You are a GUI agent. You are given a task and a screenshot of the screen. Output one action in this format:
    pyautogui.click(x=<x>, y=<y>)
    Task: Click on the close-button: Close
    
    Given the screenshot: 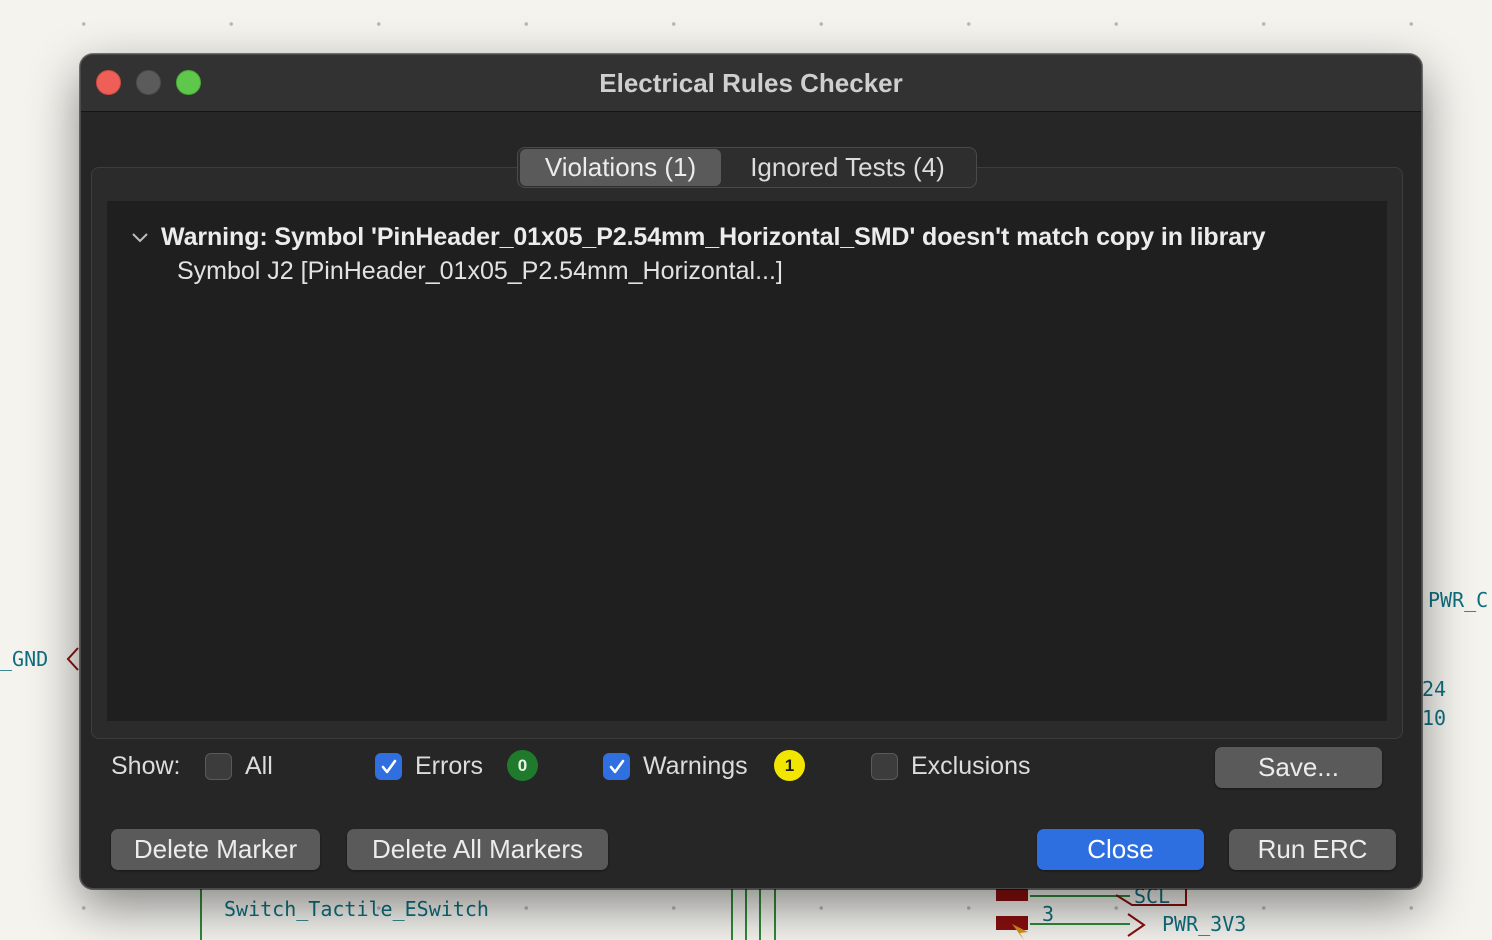 What is the action you would take?
    pyautogui.click(x=1120, y=849)
    